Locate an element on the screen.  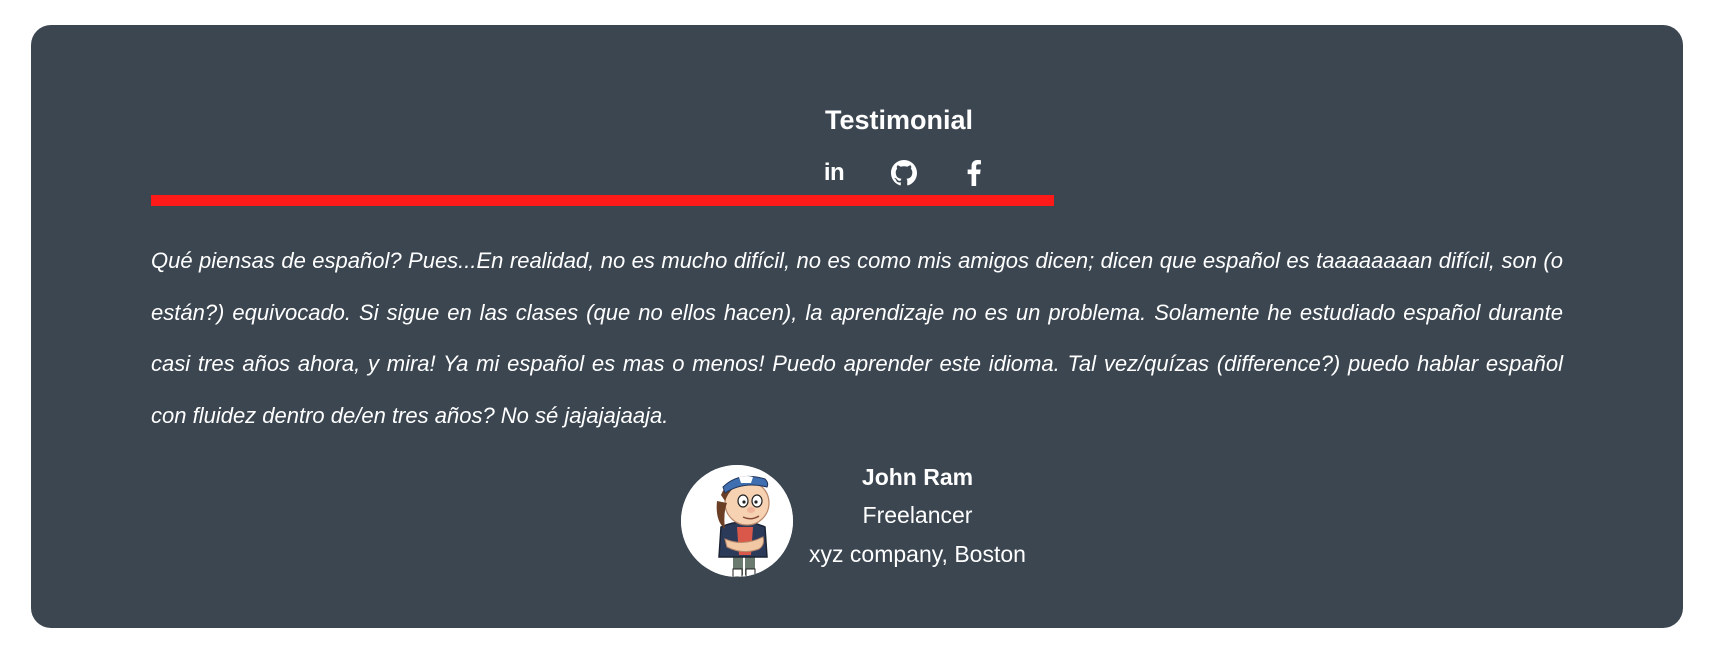
author-info: John Ram Freelancer xyz company, Boston is located at coordinates (917, 516).